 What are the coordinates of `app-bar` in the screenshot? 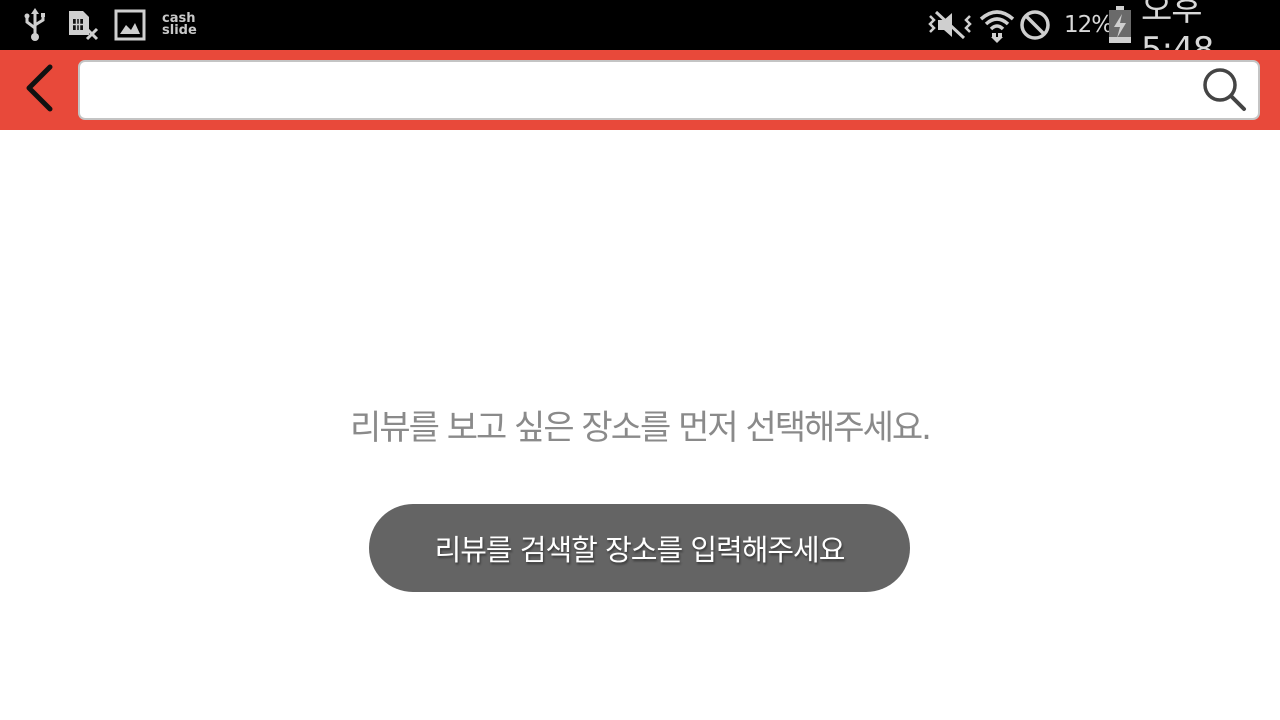 It's located at (640, 90).